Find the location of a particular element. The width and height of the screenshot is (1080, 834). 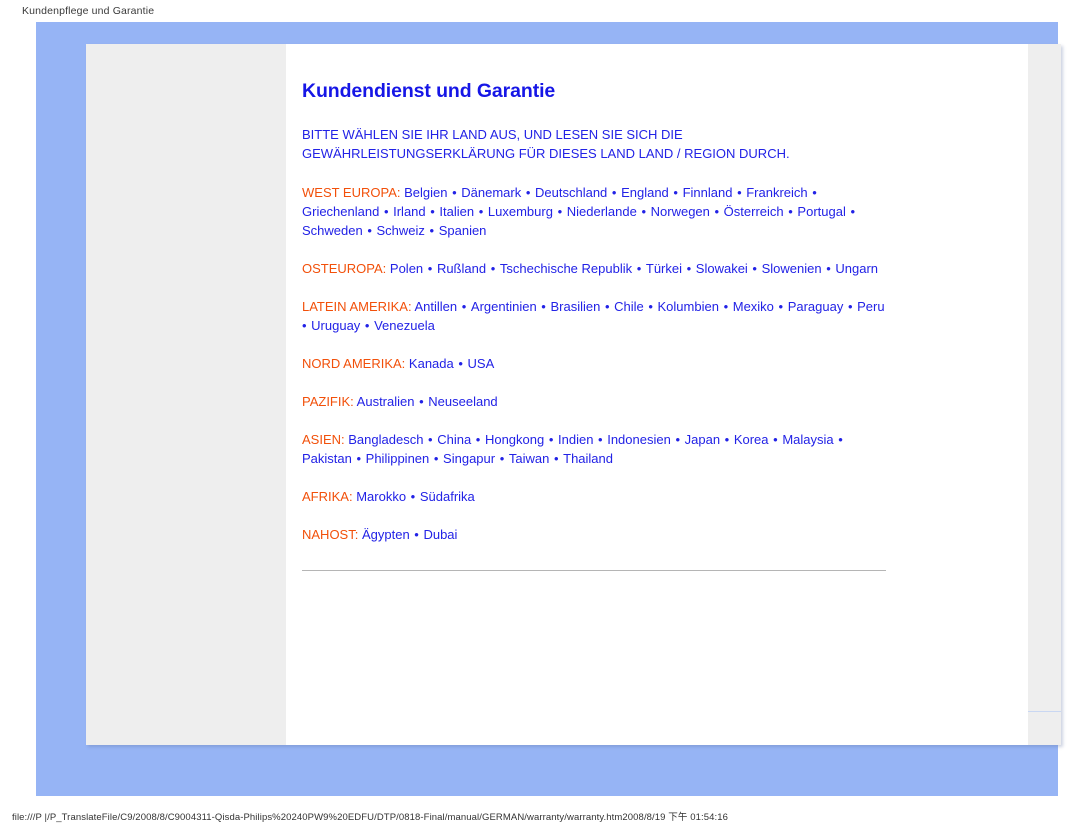

country-link: Australien is located at coordinates (386, 401).